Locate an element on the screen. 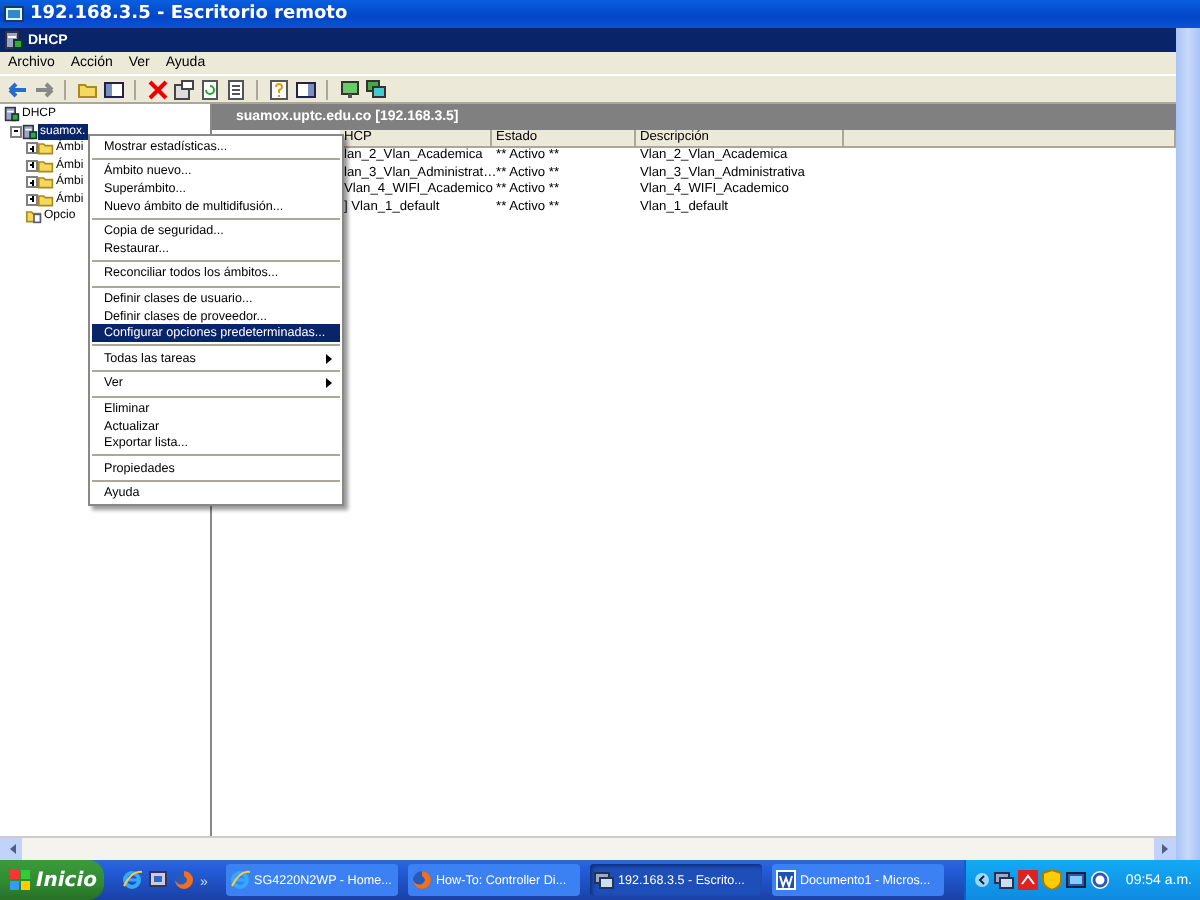 This screenshot has height=900, width=1200. antivirus-icon is located at coordinates (1027, 880).